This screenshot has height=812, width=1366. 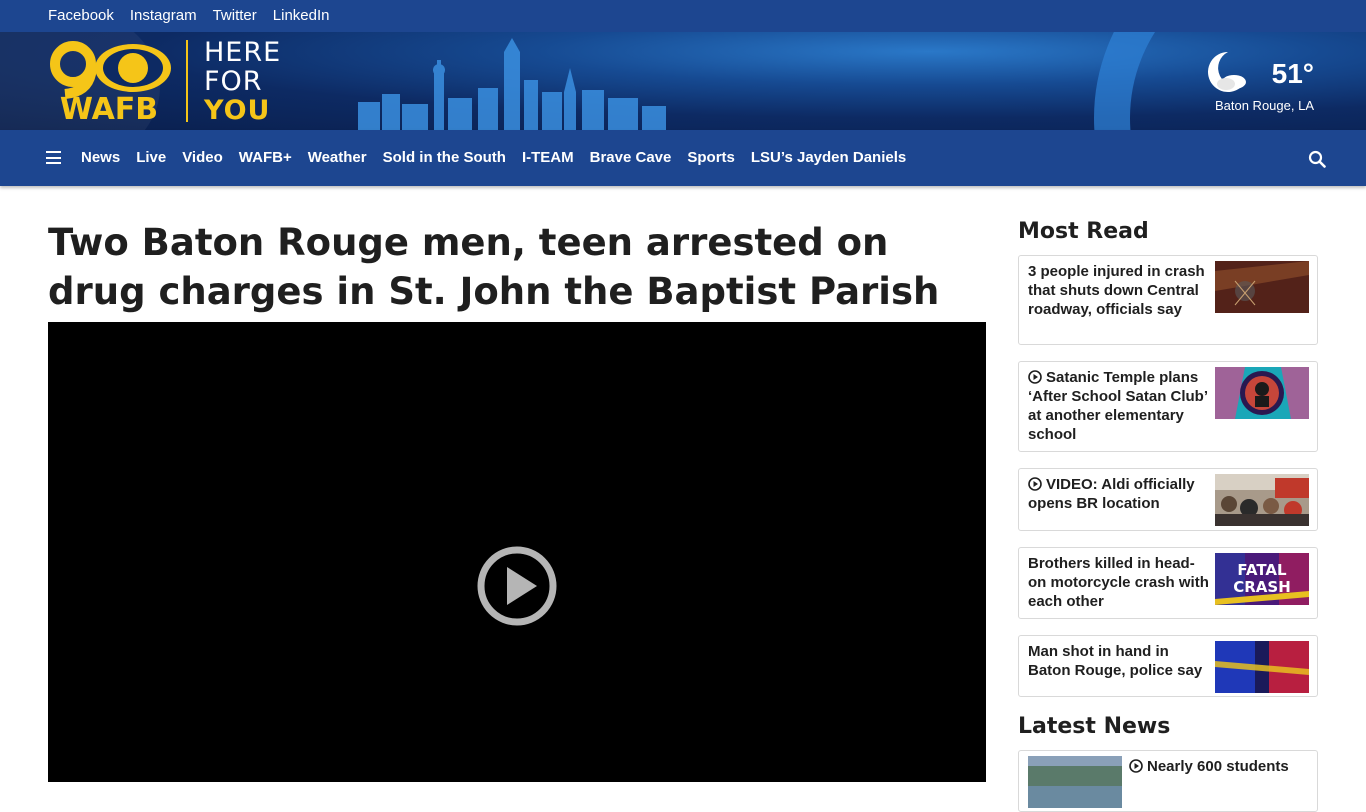 What do you see at coordinates (237, 110) in the screenshot?
I see `tagline-line: YOU` at bounding box center [237, 110].